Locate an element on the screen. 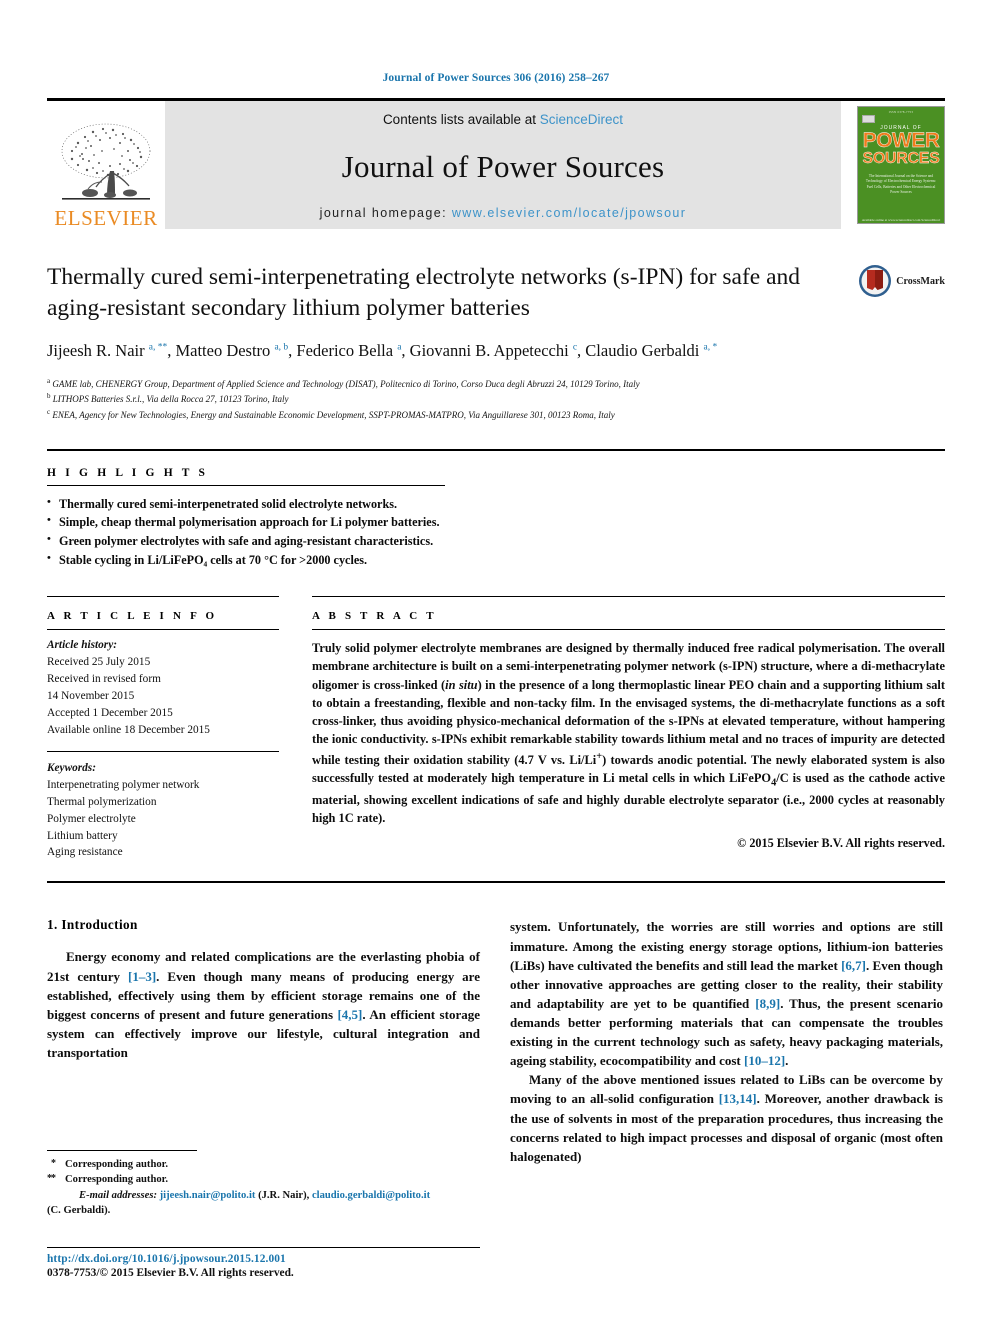 This screenshot has height=1323, width=992. highlights-top-rule is located at coordinates (496, 449).